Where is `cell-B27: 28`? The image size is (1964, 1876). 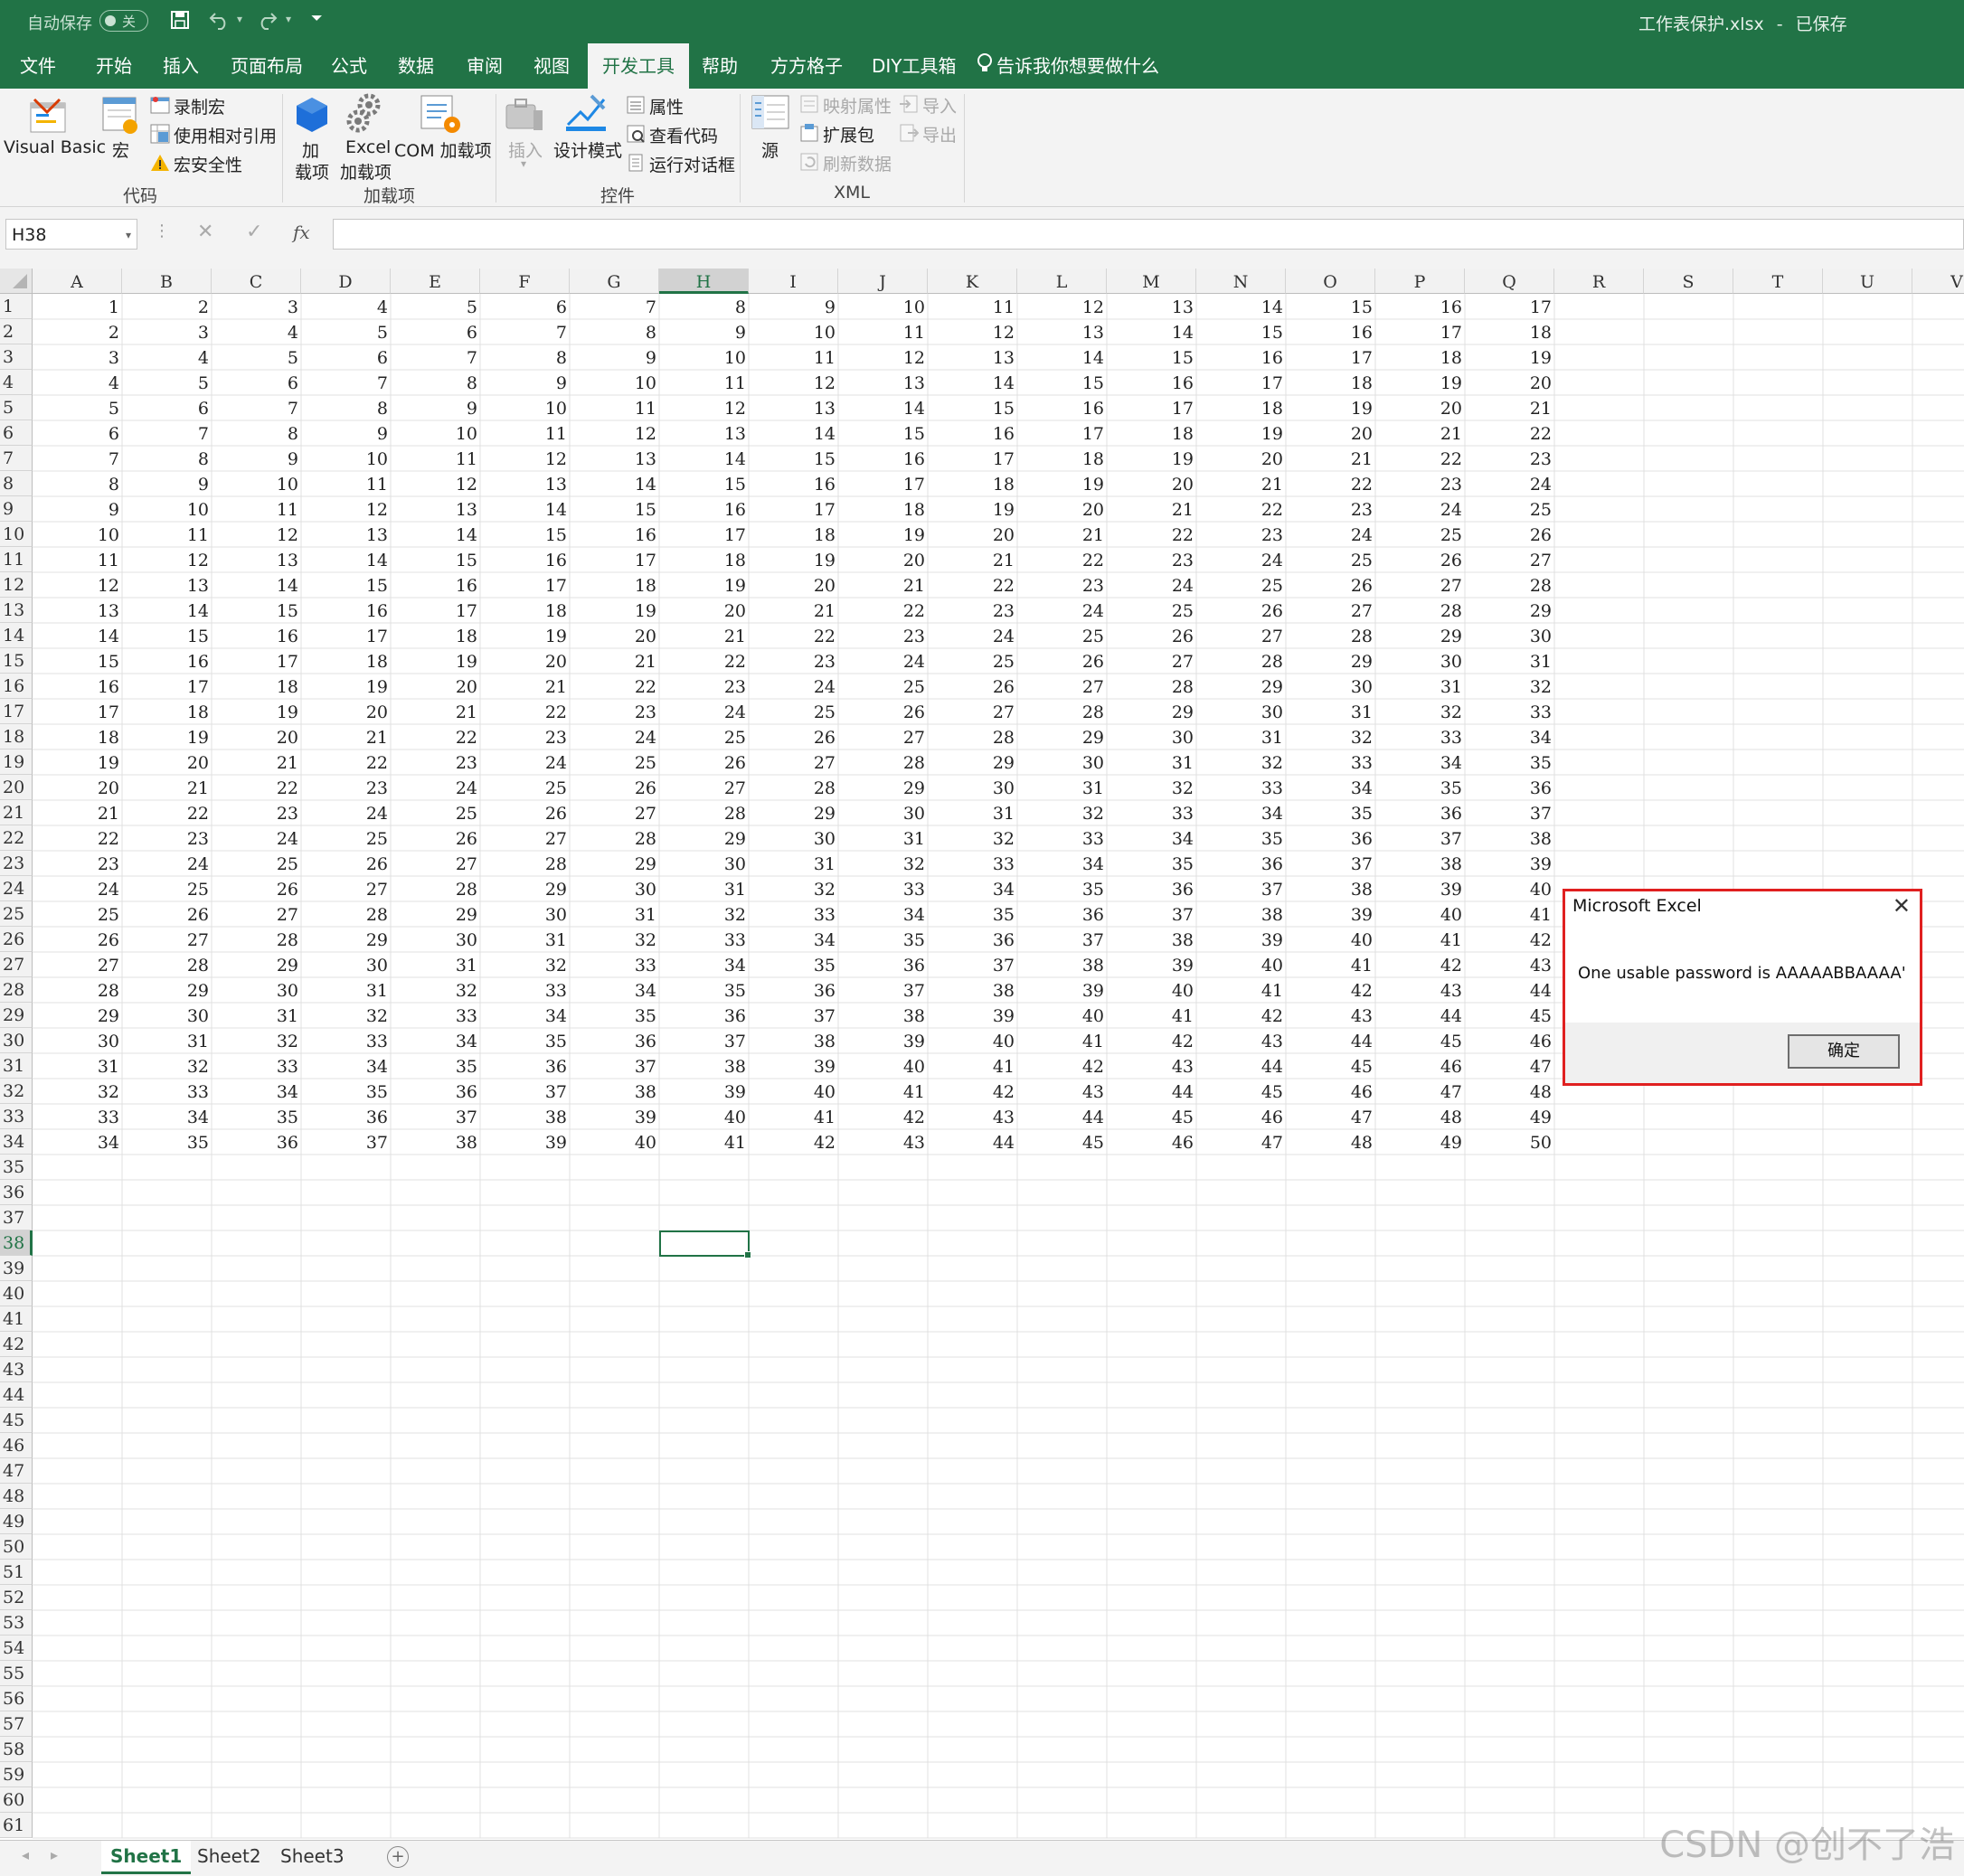 cell-B27: 28 is located at coordinates (167, 964).